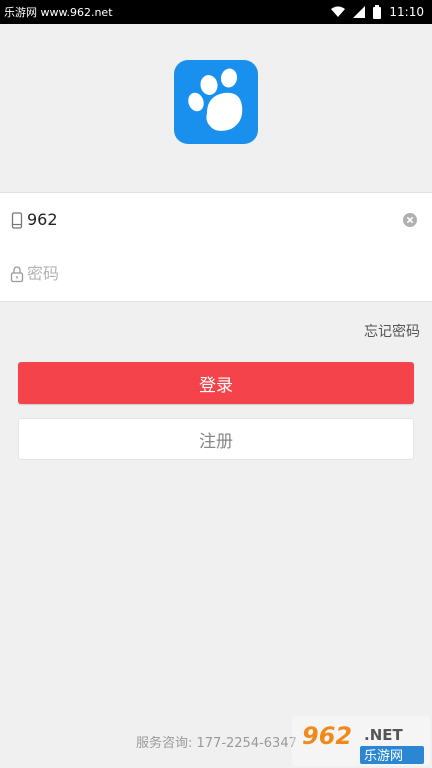 This screenshot has height=768, width=432. What do you see at coordinates (359, 12) in the screenshot?
I see `signal-icon` at bounding box center [359, 12].